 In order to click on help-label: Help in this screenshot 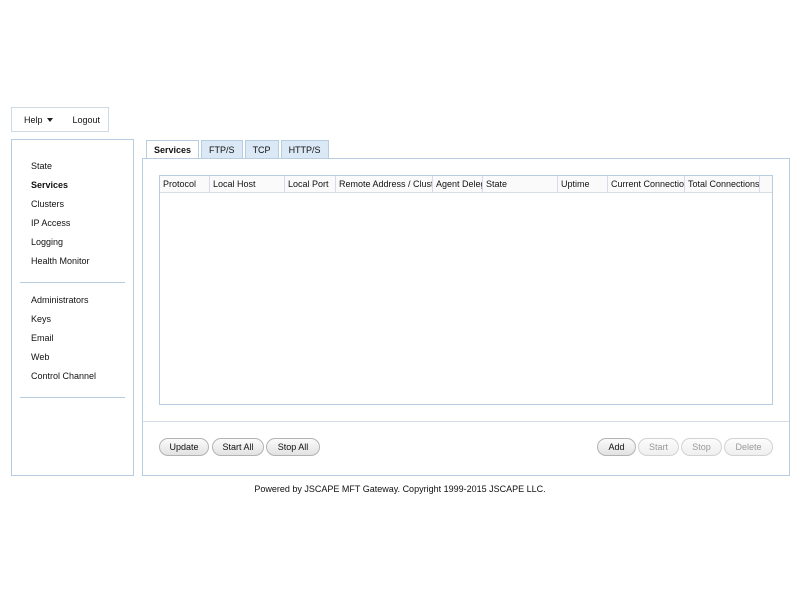, I will do `click(33, 119)`.